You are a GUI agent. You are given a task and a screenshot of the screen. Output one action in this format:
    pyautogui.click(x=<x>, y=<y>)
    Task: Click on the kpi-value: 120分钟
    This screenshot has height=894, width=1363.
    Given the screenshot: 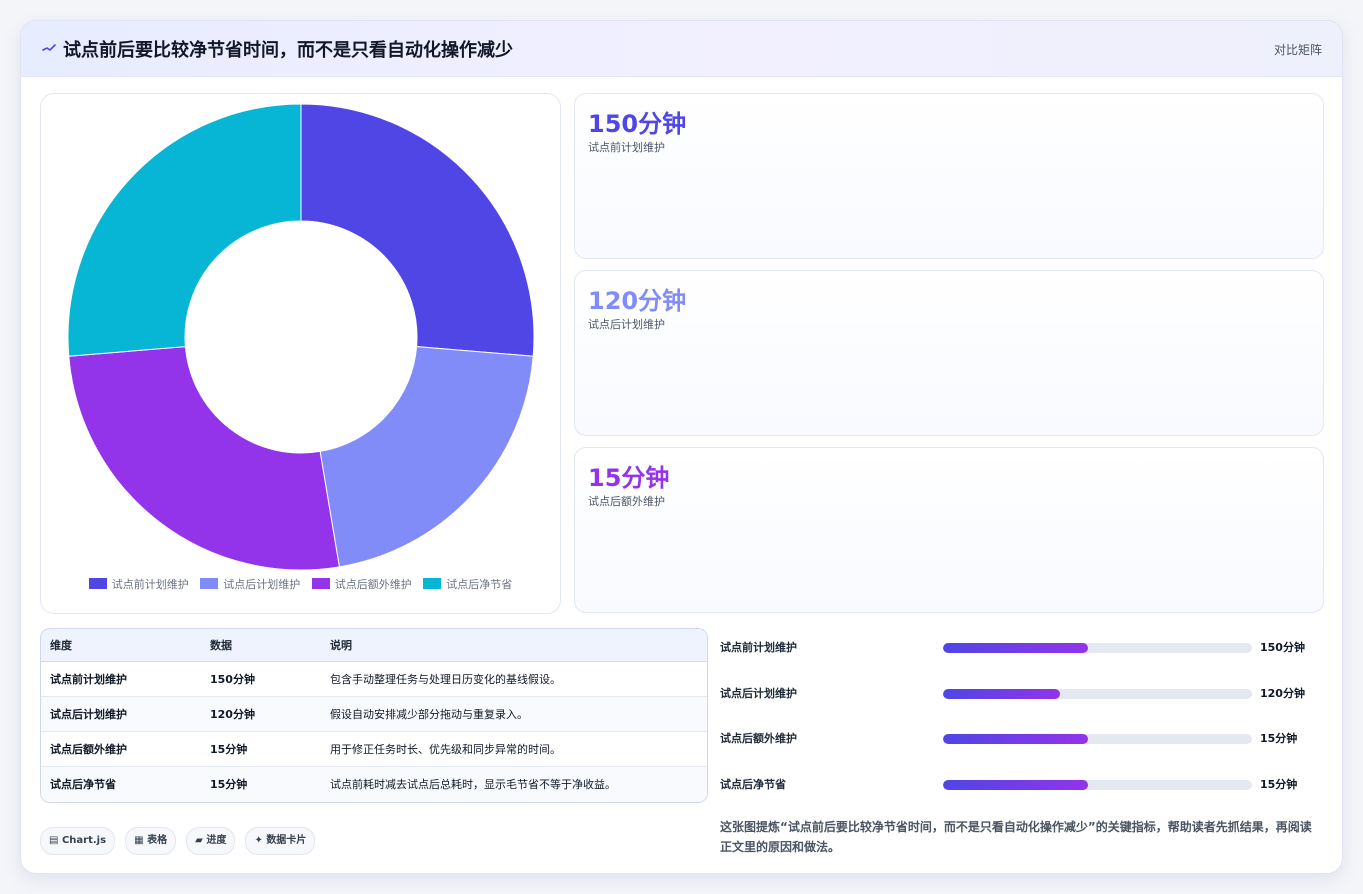 What is the action you would take?
    pyautogui.click(x=637, y=301)
    